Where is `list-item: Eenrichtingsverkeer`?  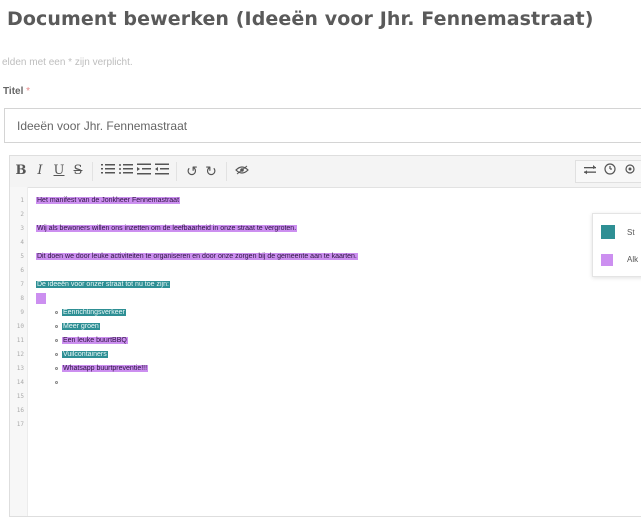
list-item: Eenrichtingsverkeer is located at coordinates (90, 312).